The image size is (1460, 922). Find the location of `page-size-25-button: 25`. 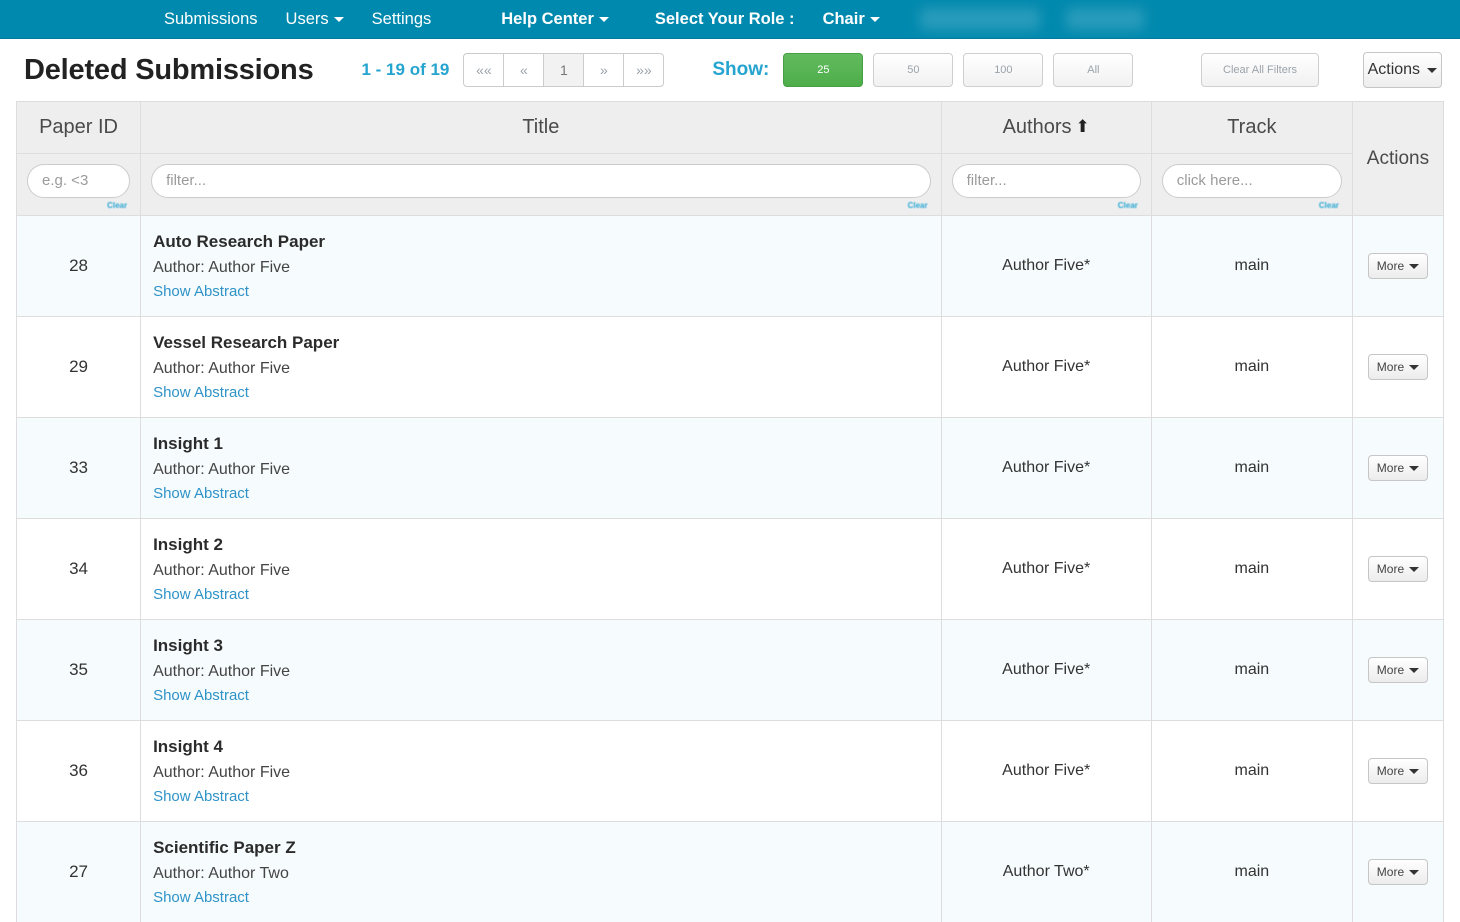

page-size-25-button: 25 is located at coordinates (823, 70).